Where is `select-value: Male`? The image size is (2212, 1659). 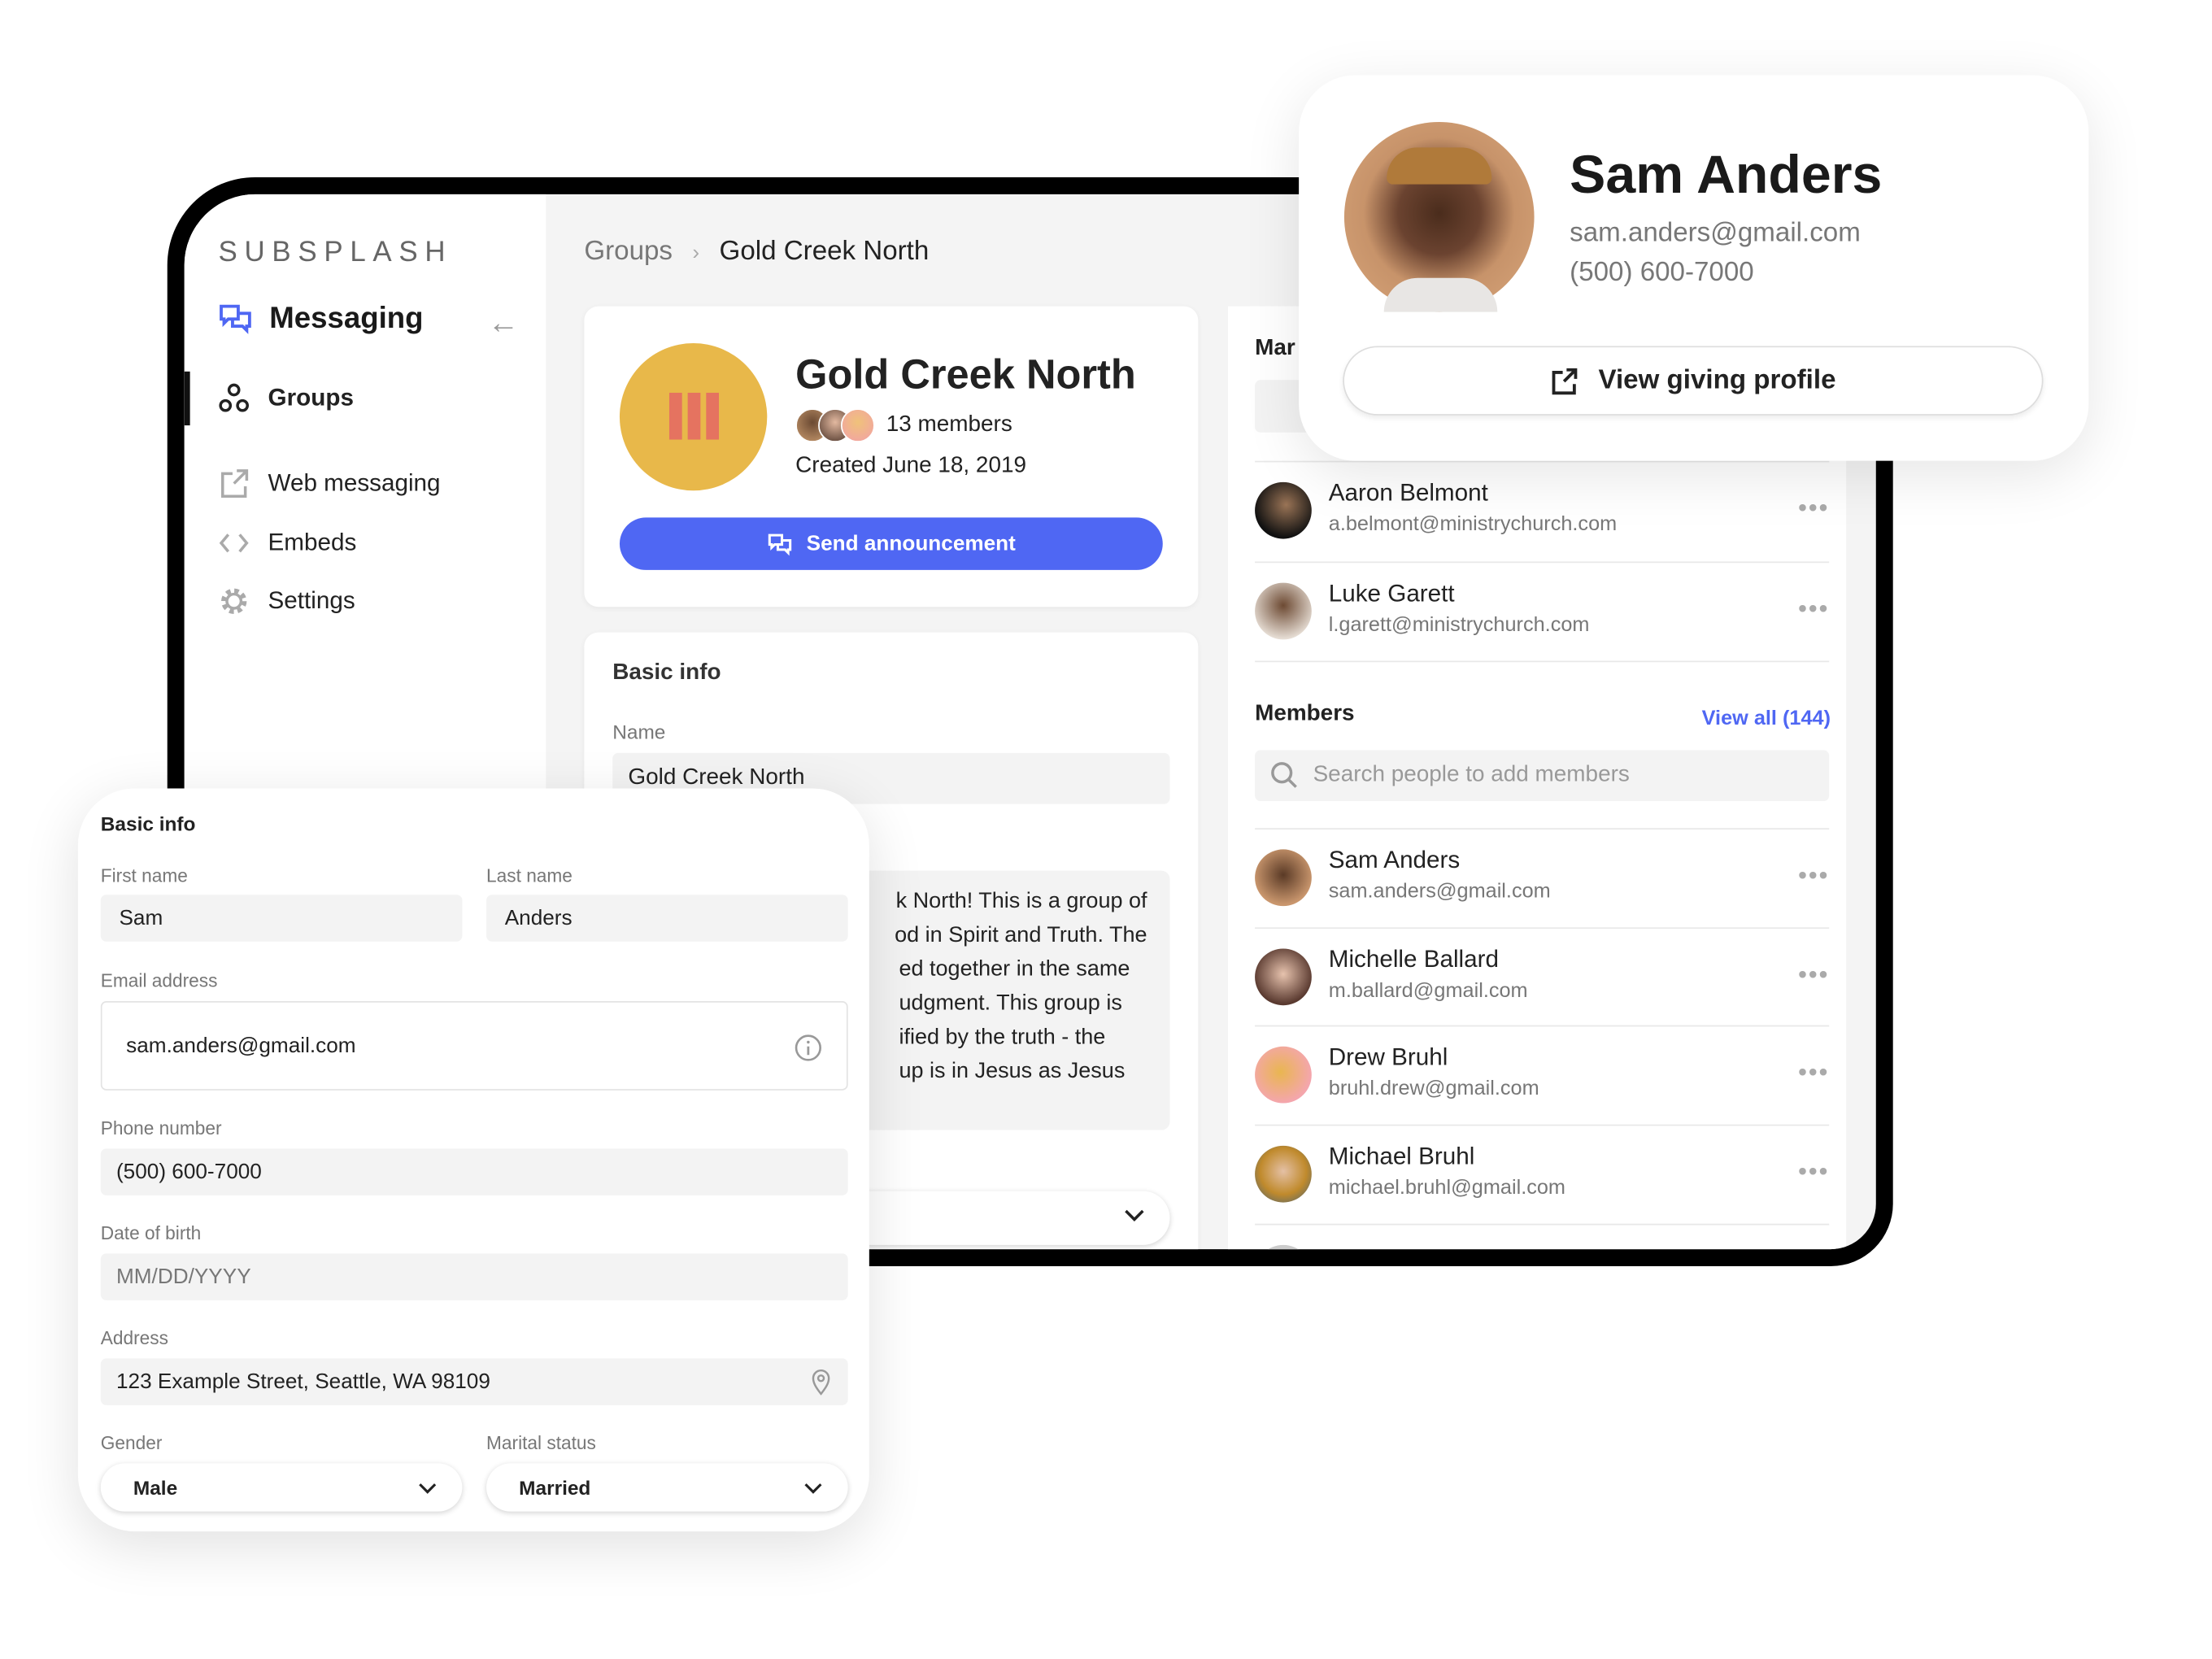 select-value: Male is located at coordinates (155, 1487).